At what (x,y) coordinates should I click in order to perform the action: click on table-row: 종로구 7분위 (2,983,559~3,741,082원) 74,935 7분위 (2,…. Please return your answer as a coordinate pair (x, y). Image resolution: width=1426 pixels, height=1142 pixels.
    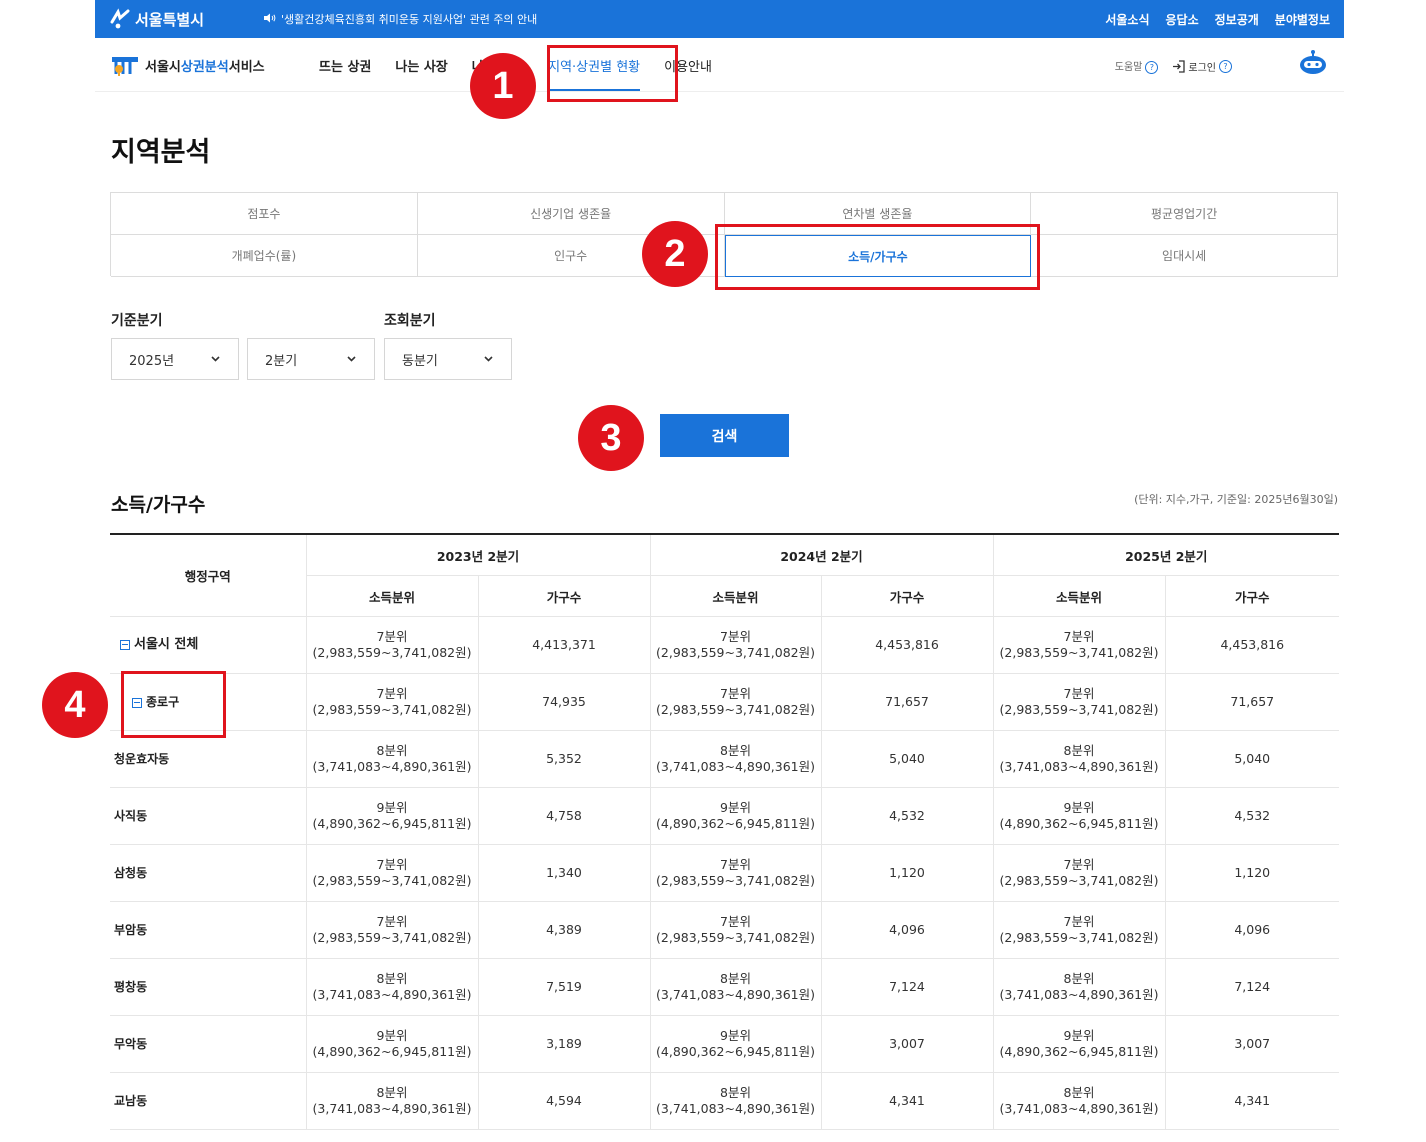
    Looking at the image, I should click on (724, 702).